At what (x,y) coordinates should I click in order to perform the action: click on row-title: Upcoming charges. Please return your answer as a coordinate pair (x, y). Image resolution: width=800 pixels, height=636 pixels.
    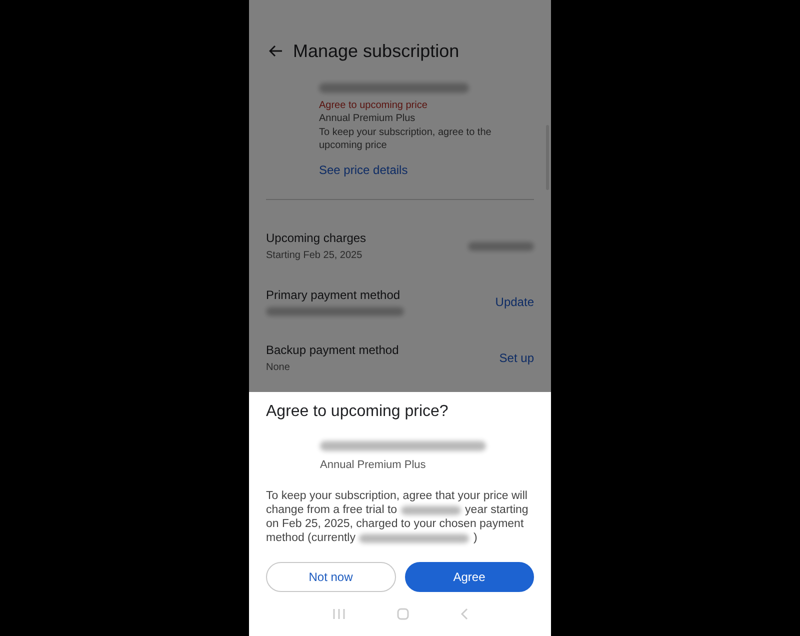
    Looking at the image, I should click on (316, 238).